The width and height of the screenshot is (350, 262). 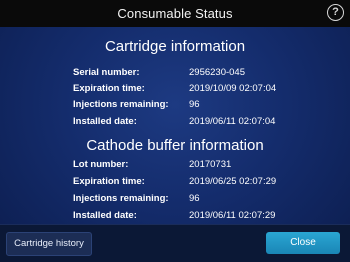 What do you see at coordinates (175, 145) in the screenshot?
I see `cathode-section-title: Cathode buffer information` at bounding box center [175, 145].